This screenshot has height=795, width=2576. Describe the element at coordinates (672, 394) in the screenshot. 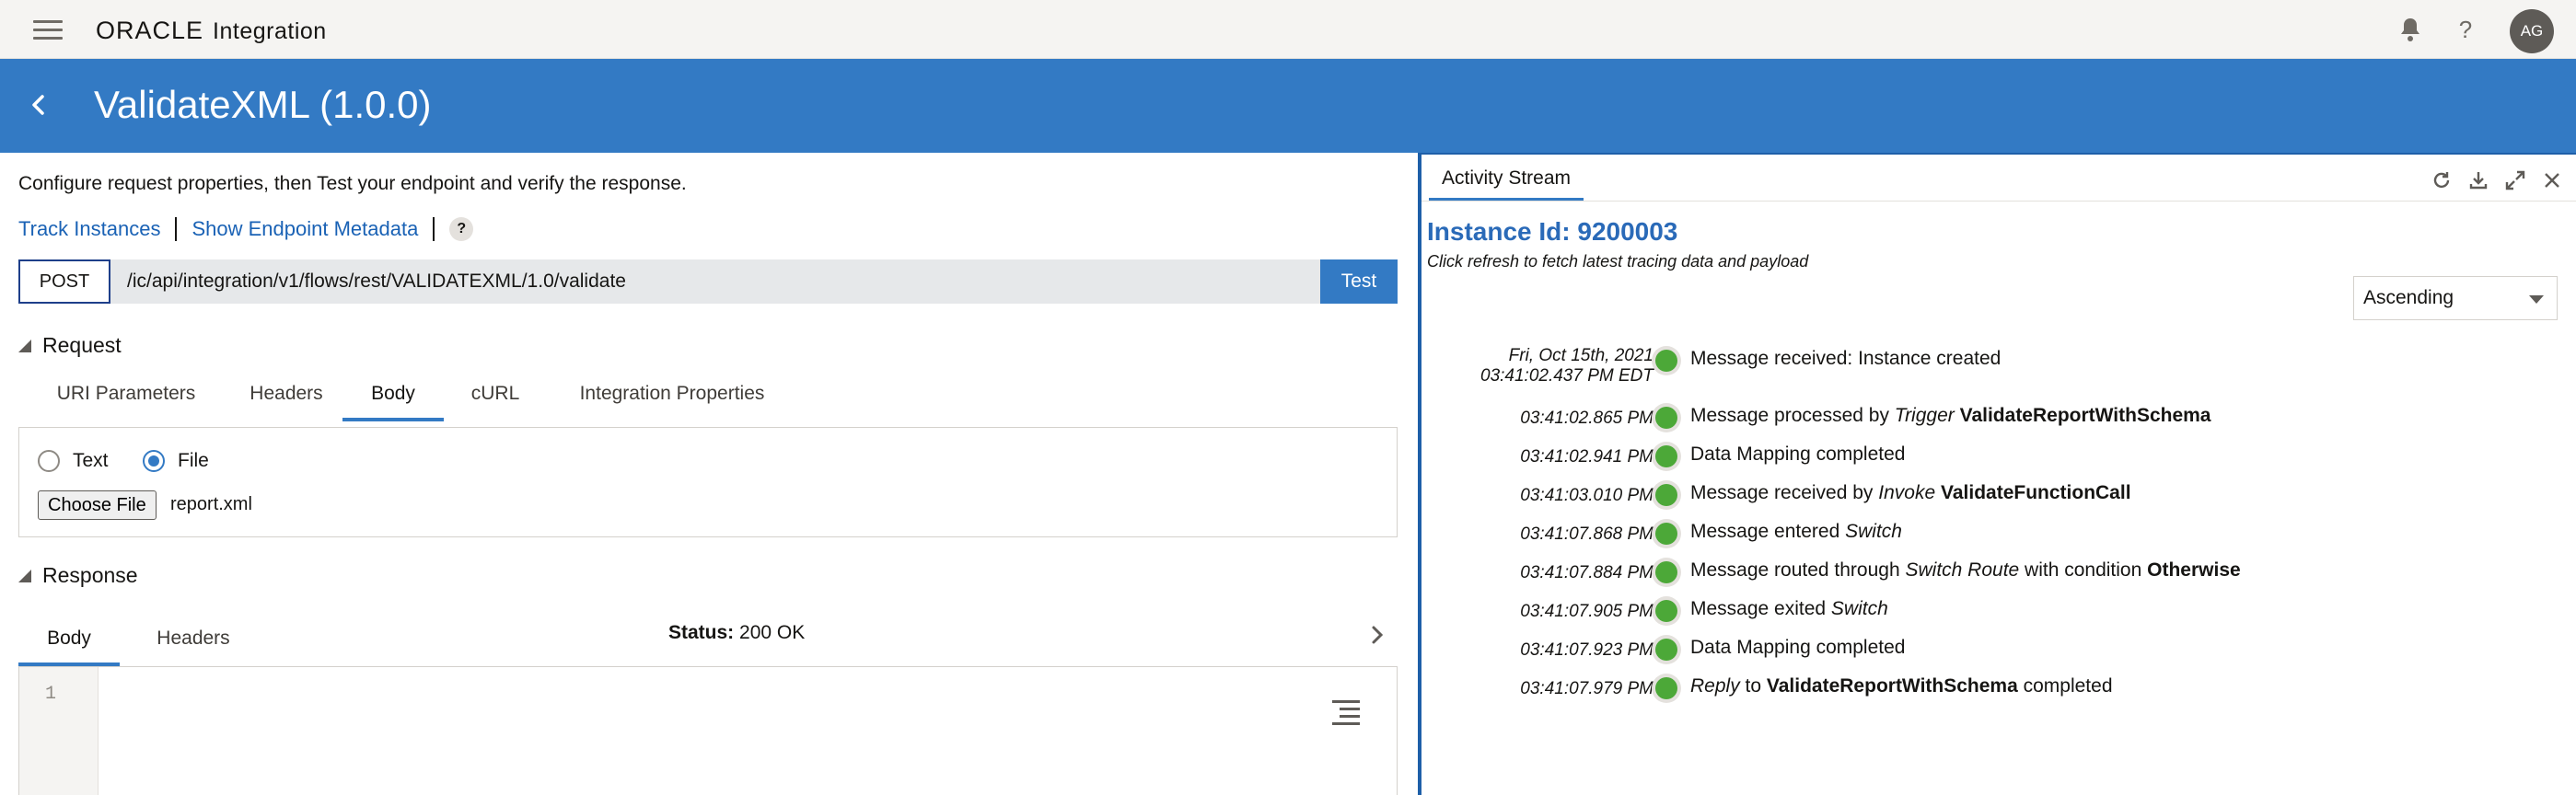

I see `tab-integration-properties: Integration Properties` at that location.